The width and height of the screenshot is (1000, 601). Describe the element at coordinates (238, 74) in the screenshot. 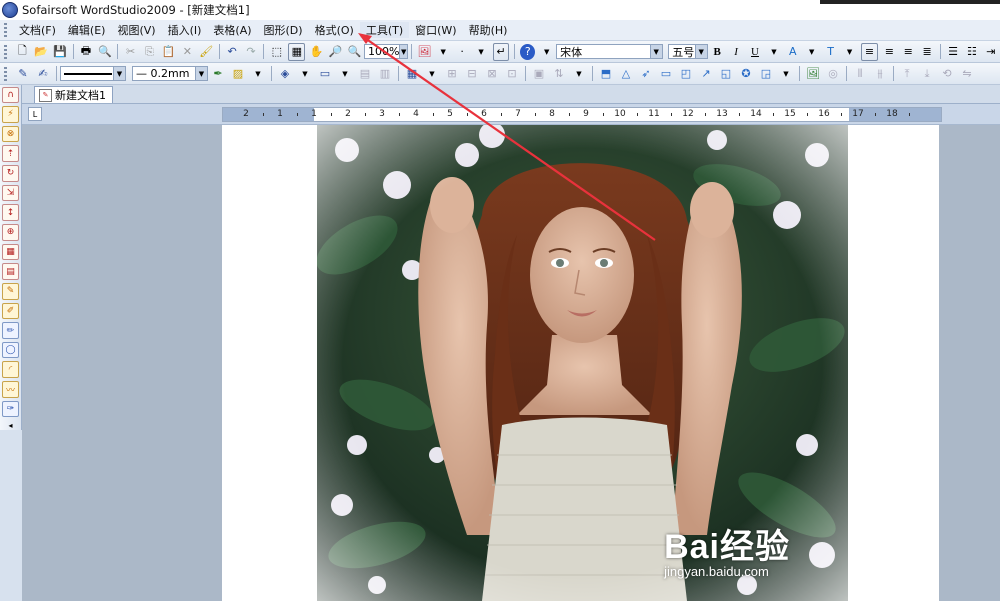

I see `fill-color-icon: ▨` at that location.